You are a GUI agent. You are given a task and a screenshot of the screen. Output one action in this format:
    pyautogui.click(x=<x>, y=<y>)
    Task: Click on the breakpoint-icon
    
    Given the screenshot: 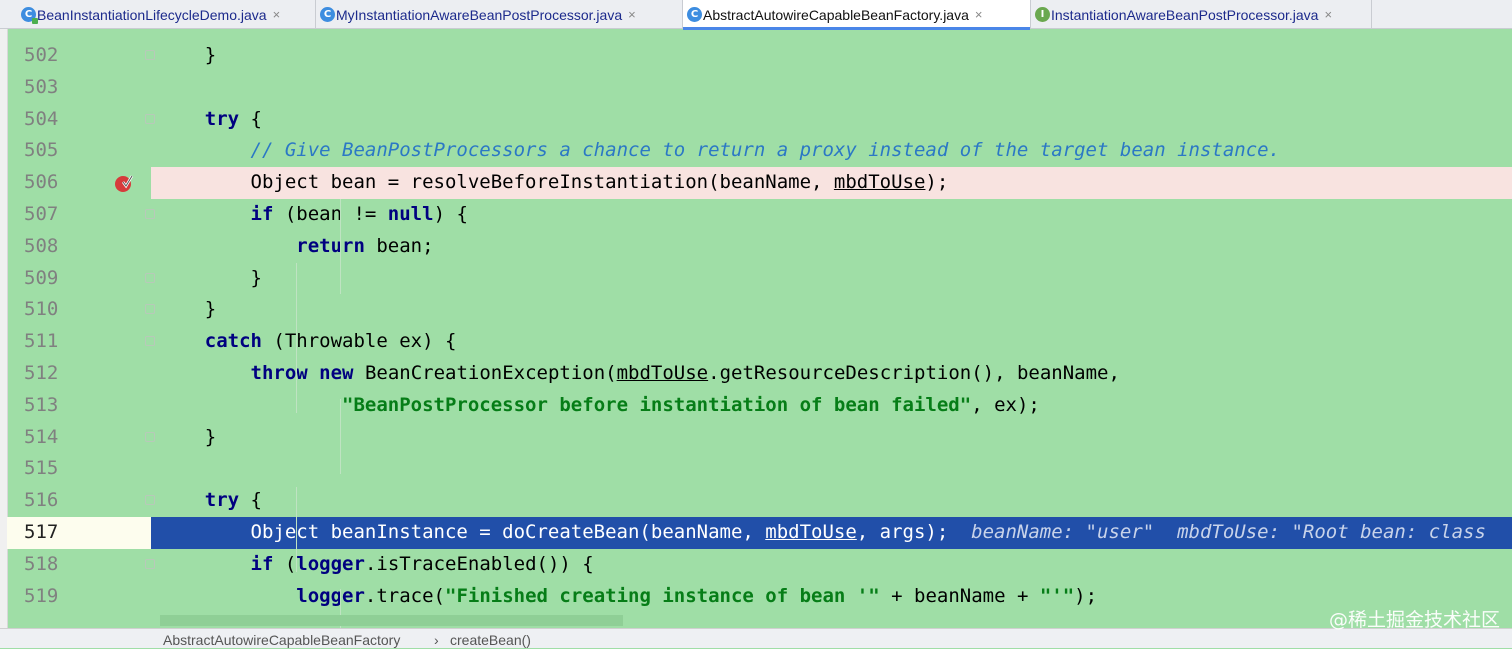 What is the action you would take?
    pyautogui.click(x=124, y=183)
    